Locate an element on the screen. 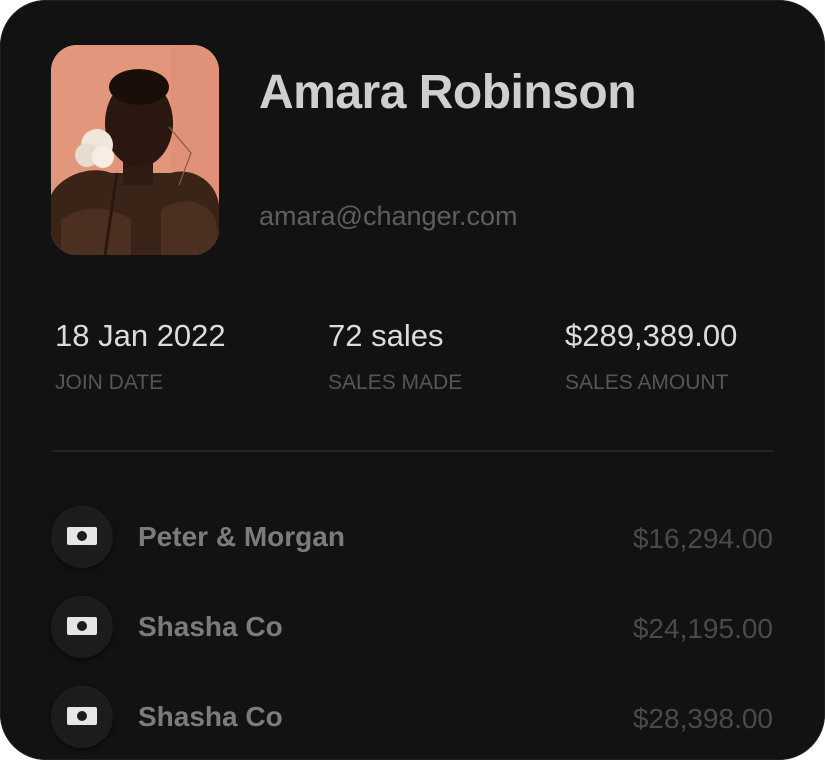 The width and height of the screenshot is (825, 760). transaction-amount: $28,398.00 is located at coordinates (702, 718).